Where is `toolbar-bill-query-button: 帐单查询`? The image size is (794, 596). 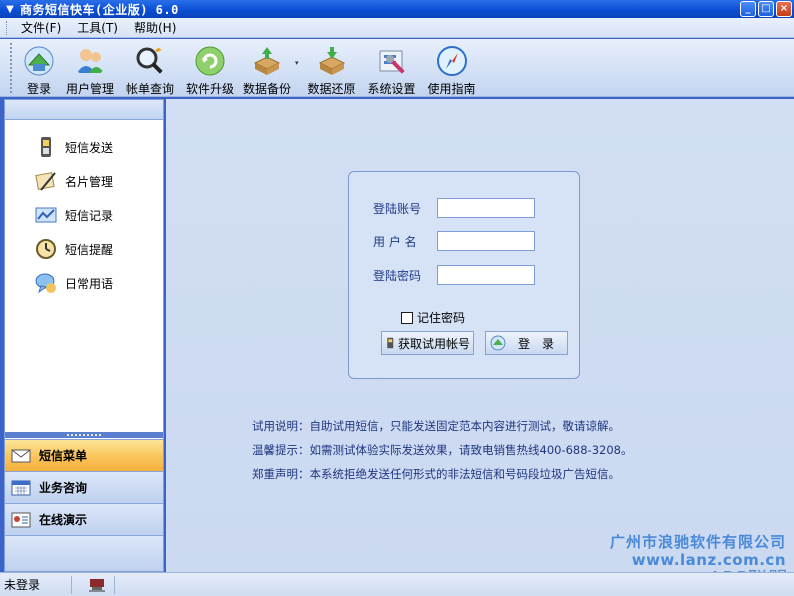 toolbar-bill-query-button: 帐单查询 is located at coordinates (150, 71).